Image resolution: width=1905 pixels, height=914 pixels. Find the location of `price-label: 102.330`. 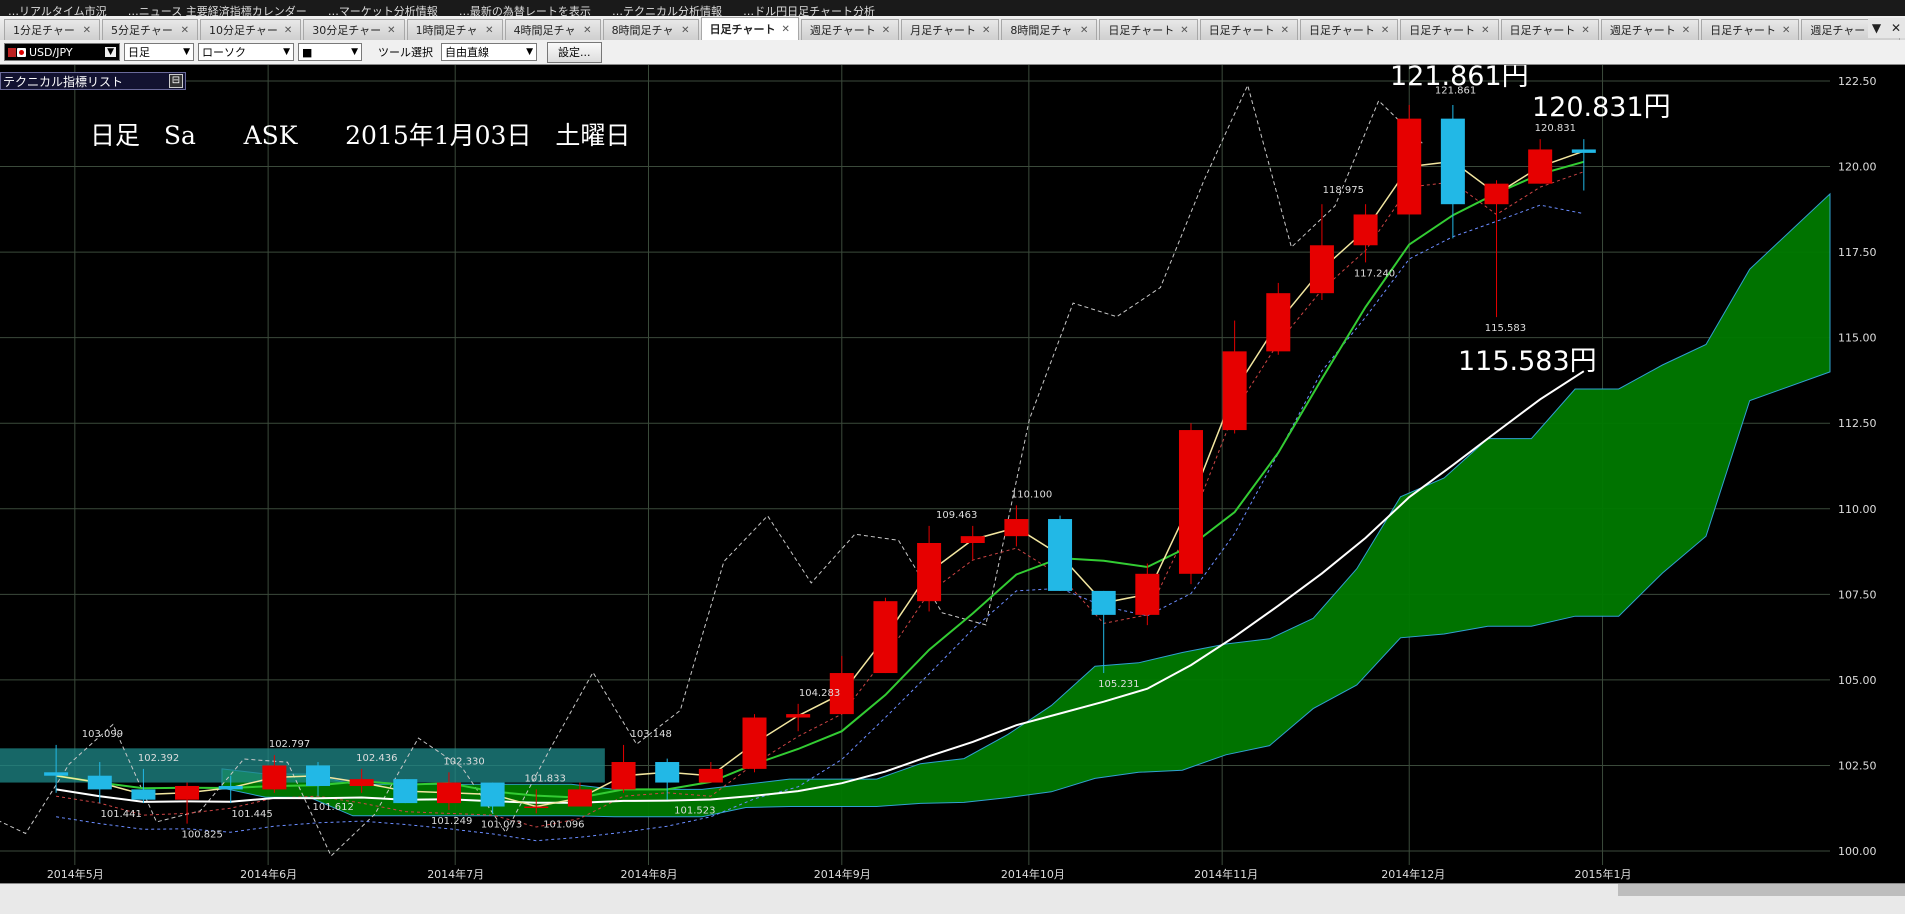

price-label: 102.330 is located at coordinates (463, 761).